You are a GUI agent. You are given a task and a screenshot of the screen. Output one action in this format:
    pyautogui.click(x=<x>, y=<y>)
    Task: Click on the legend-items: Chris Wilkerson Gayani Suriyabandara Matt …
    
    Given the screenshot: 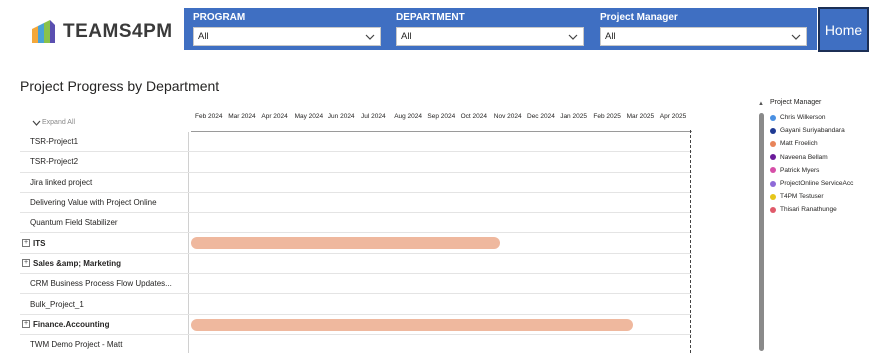 What is the action you would take?
    pyautogui.click(x=811, y=164)
    